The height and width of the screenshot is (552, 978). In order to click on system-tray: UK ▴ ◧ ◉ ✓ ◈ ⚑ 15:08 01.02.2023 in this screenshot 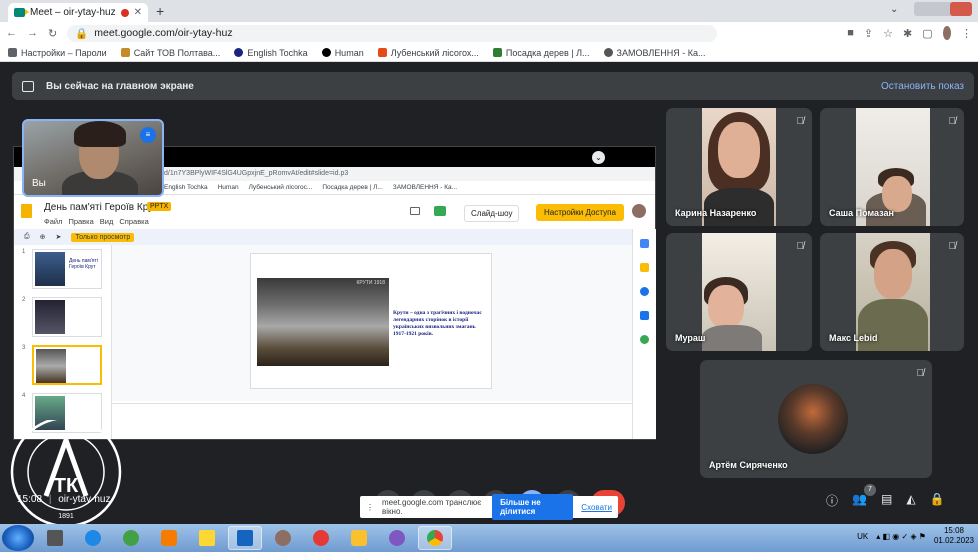, I will do `click(915, 536)`.